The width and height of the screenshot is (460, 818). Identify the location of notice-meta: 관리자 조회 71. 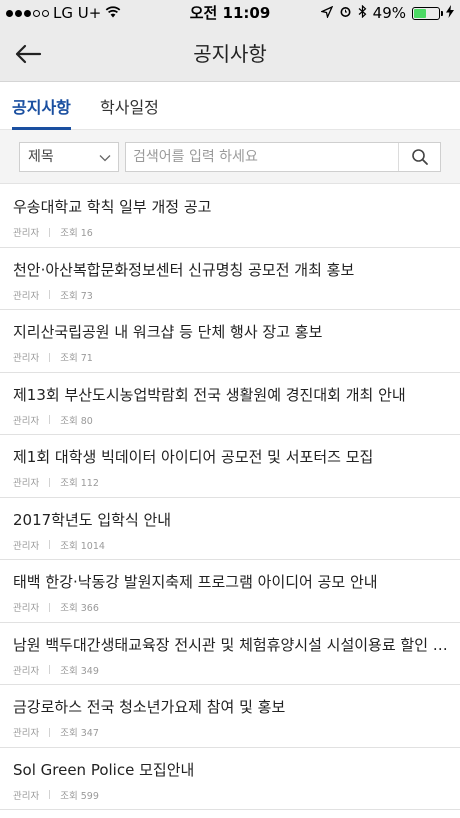
(53, 357).